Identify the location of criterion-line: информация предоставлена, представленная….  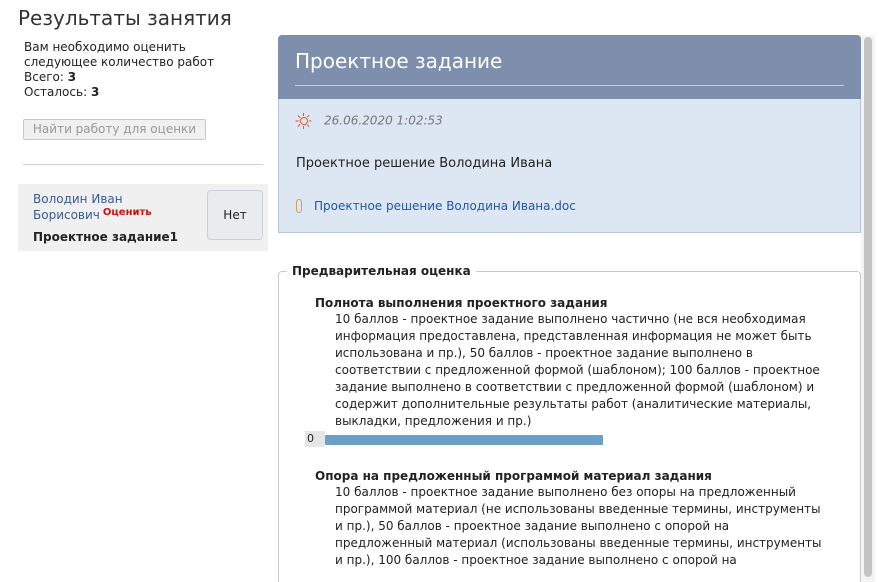
(573, 336).